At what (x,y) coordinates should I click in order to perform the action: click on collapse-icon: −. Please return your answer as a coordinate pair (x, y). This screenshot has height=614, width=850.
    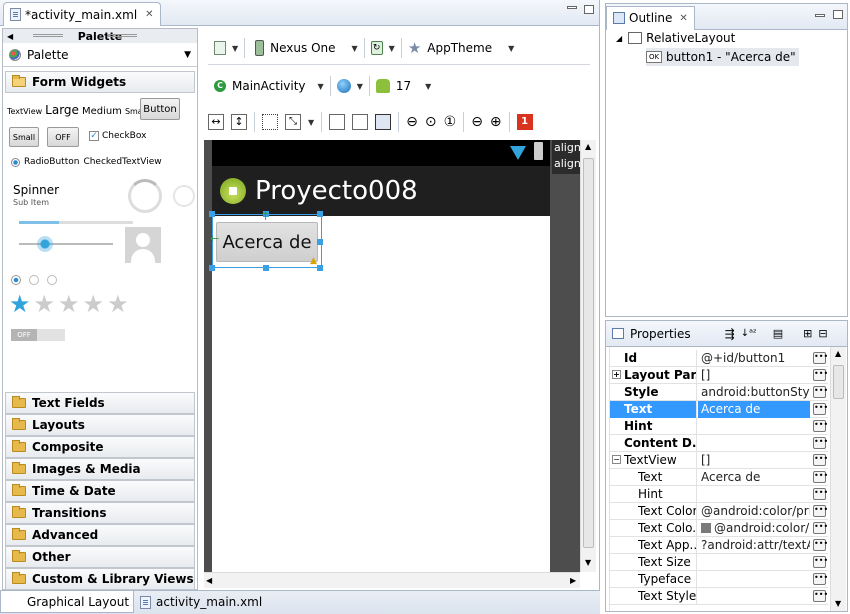
    Looking at the image, I should click on (616, 459).